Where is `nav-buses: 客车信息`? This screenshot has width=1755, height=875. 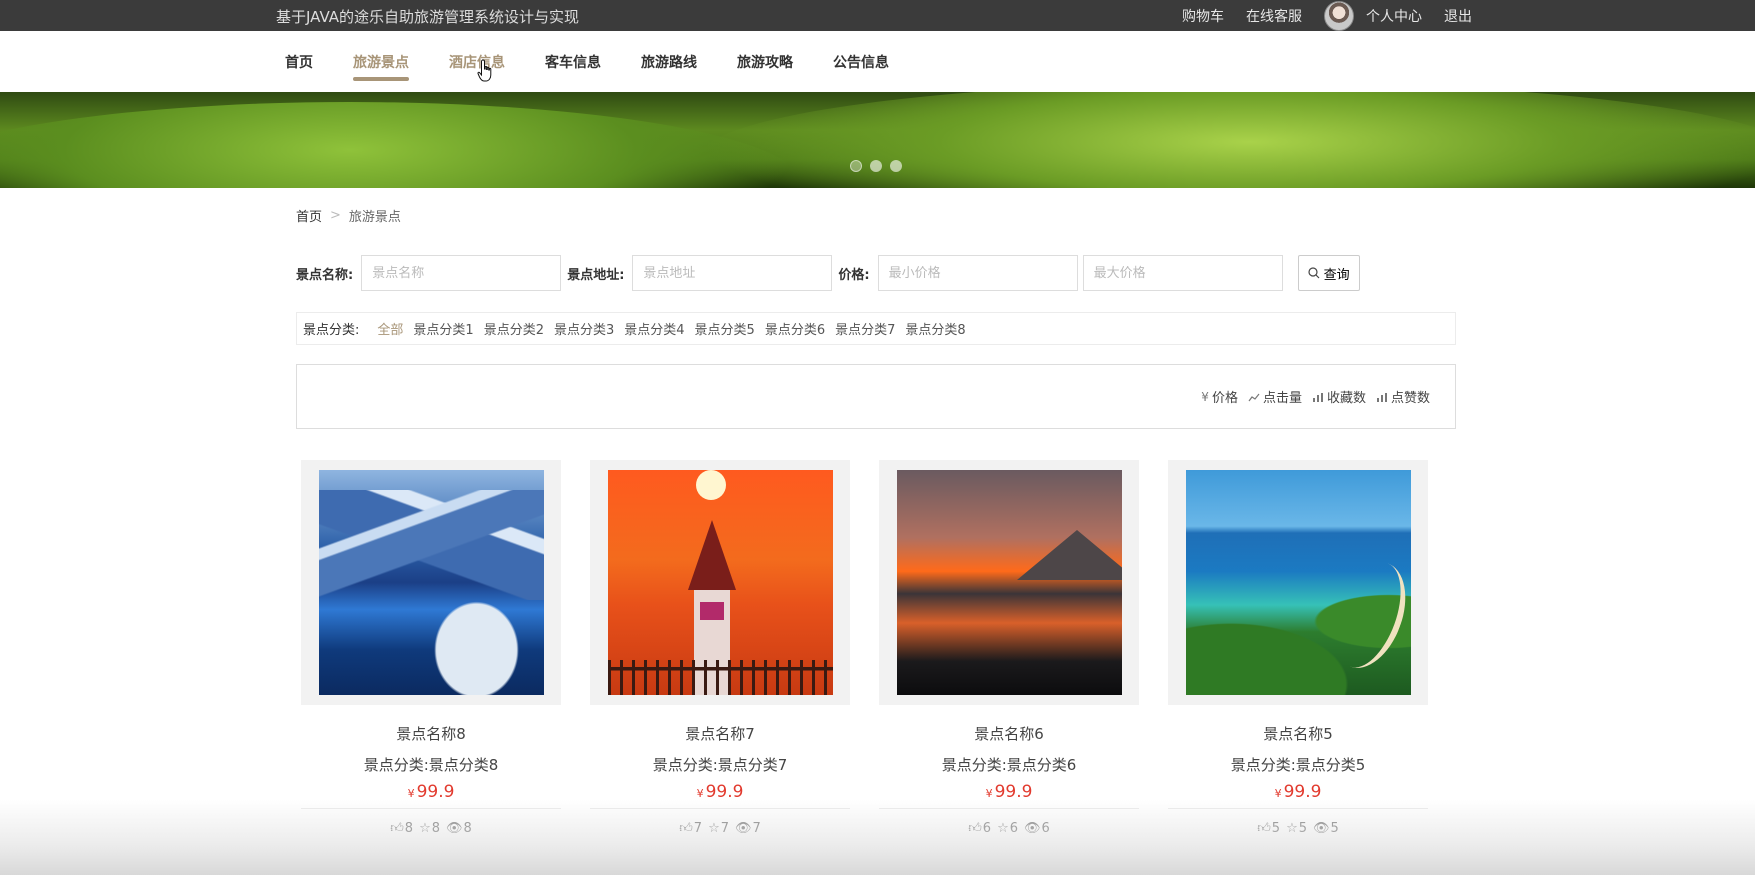
nav-buses: 客车信息 is located at coordinates (573, 62).